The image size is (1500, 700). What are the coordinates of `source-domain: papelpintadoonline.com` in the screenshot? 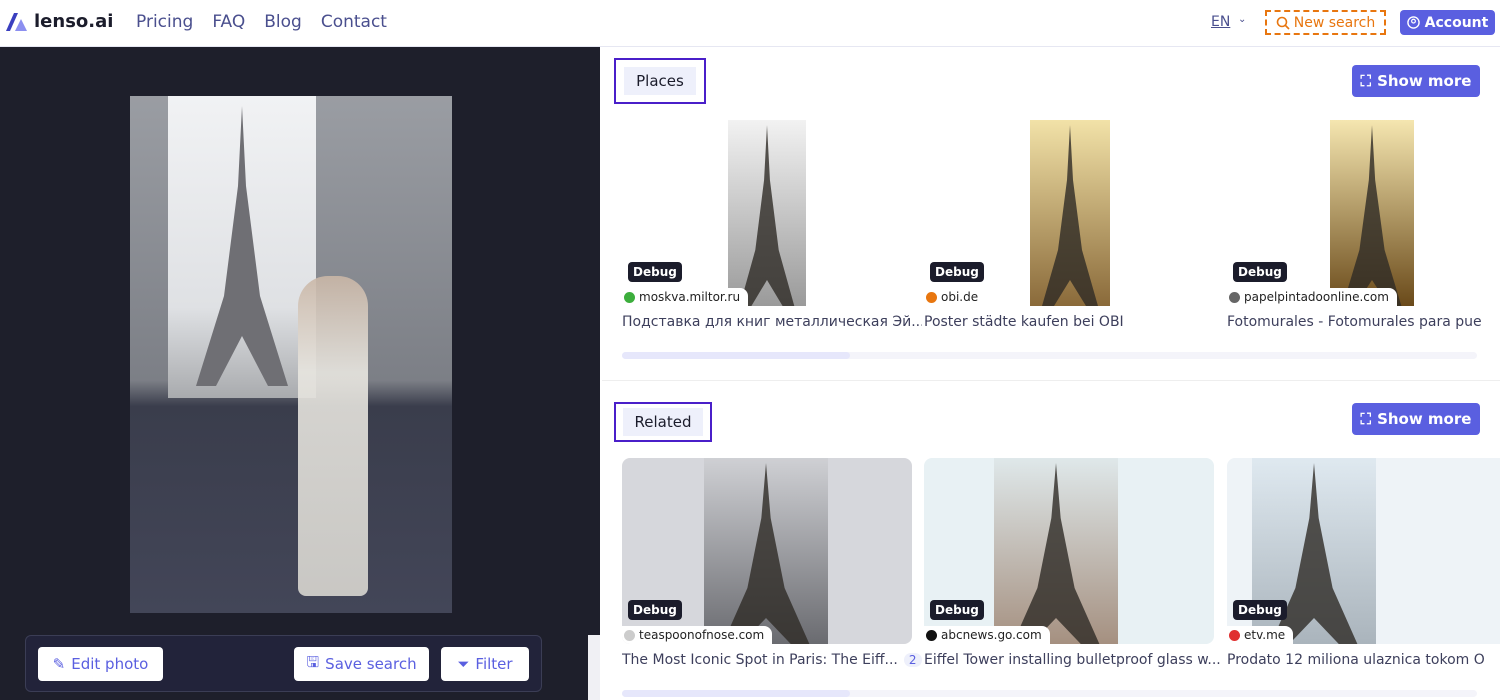 It's located at (1316, 297).